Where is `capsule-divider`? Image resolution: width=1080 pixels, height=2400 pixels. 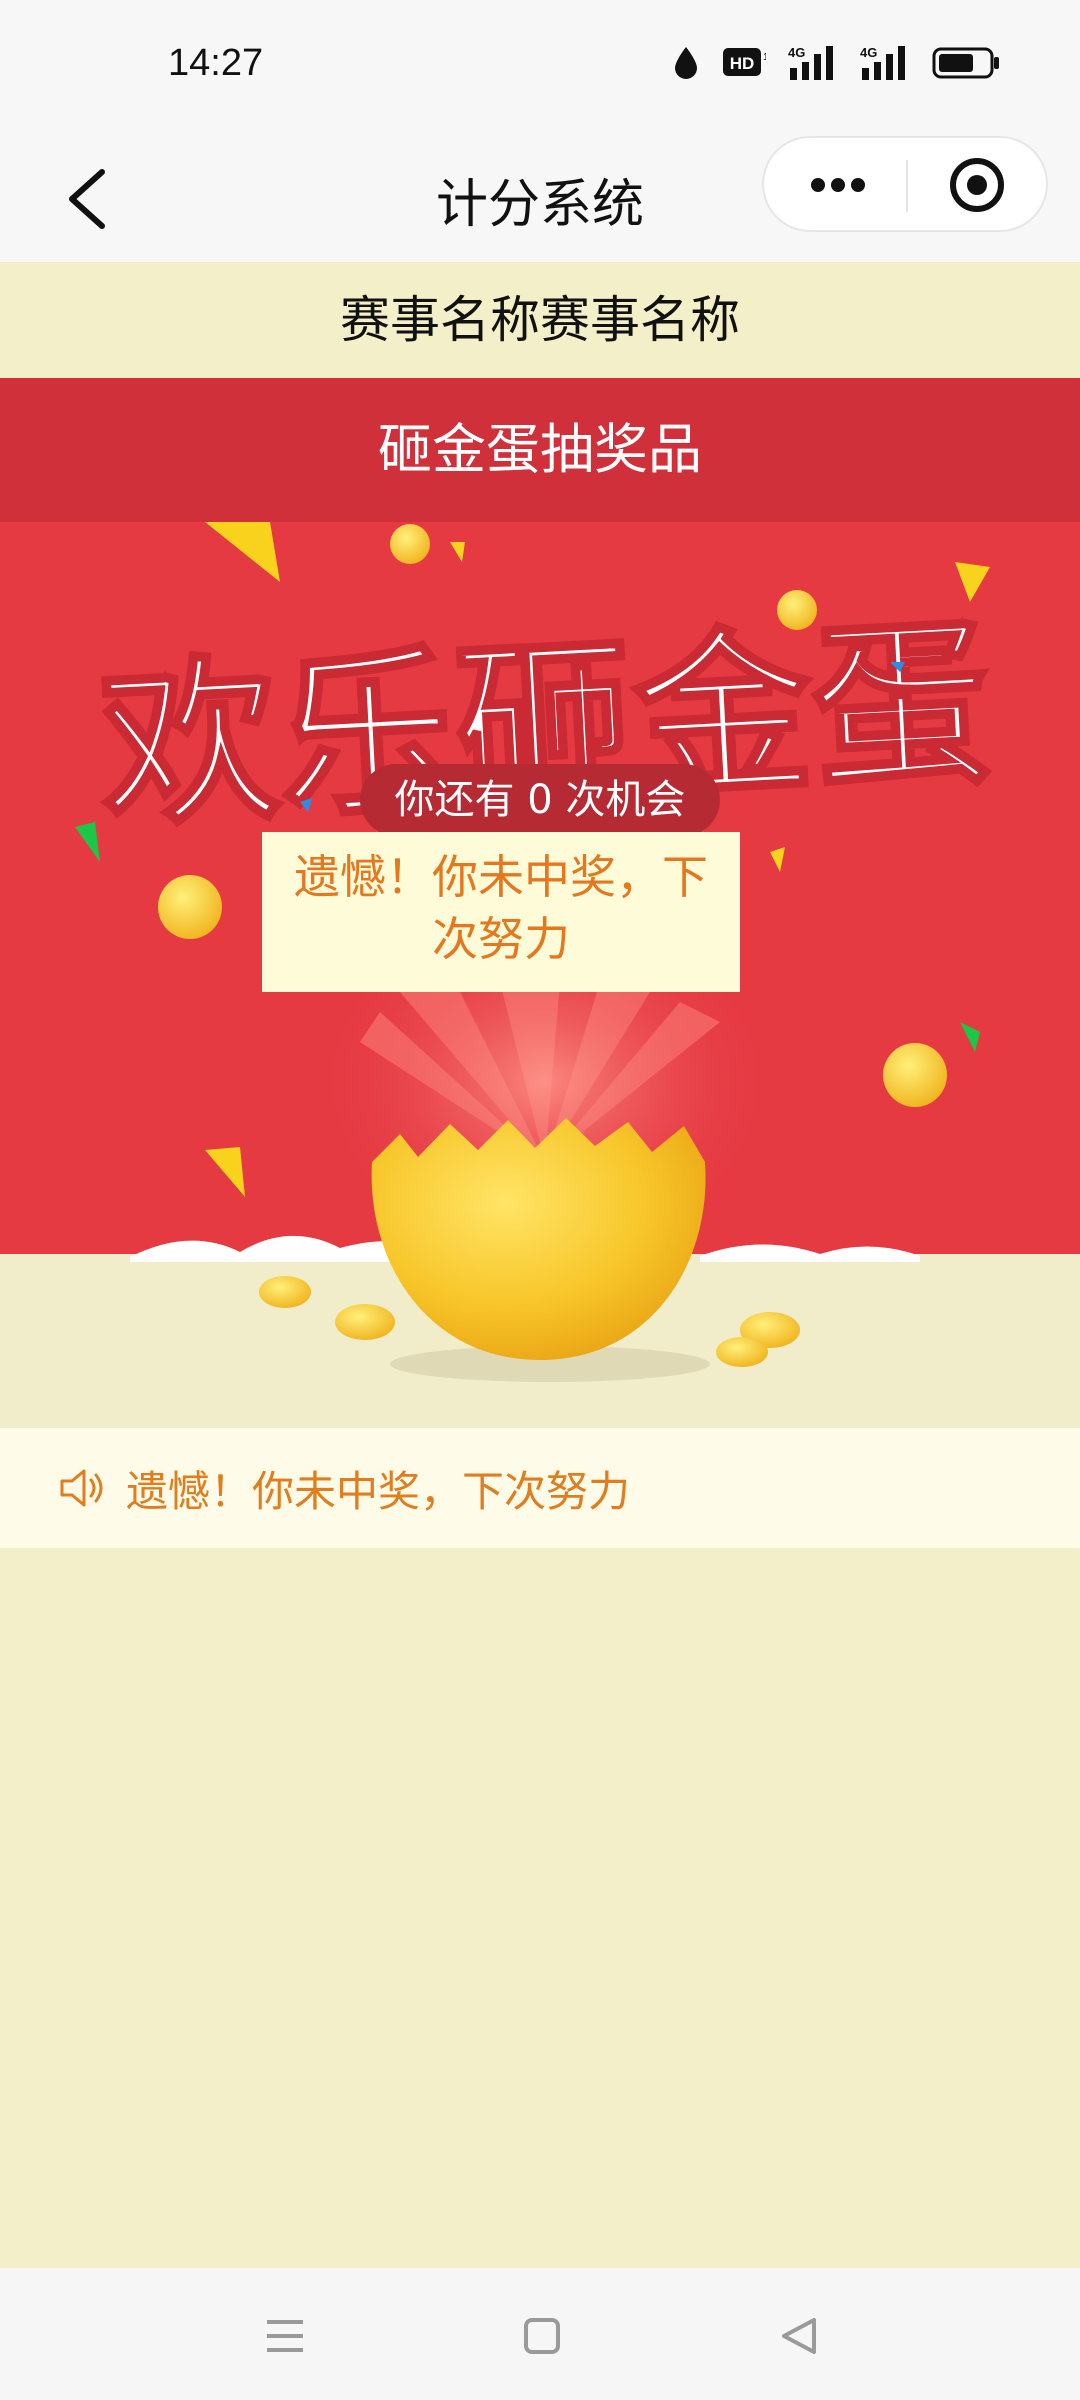
capsule-divider is located at coordinates (907, 186).